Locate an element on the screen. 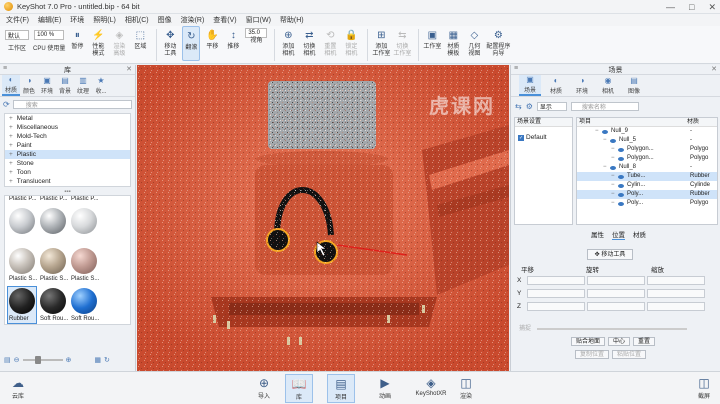  workspace-select: 默认 is located at coordinates (17, 35).